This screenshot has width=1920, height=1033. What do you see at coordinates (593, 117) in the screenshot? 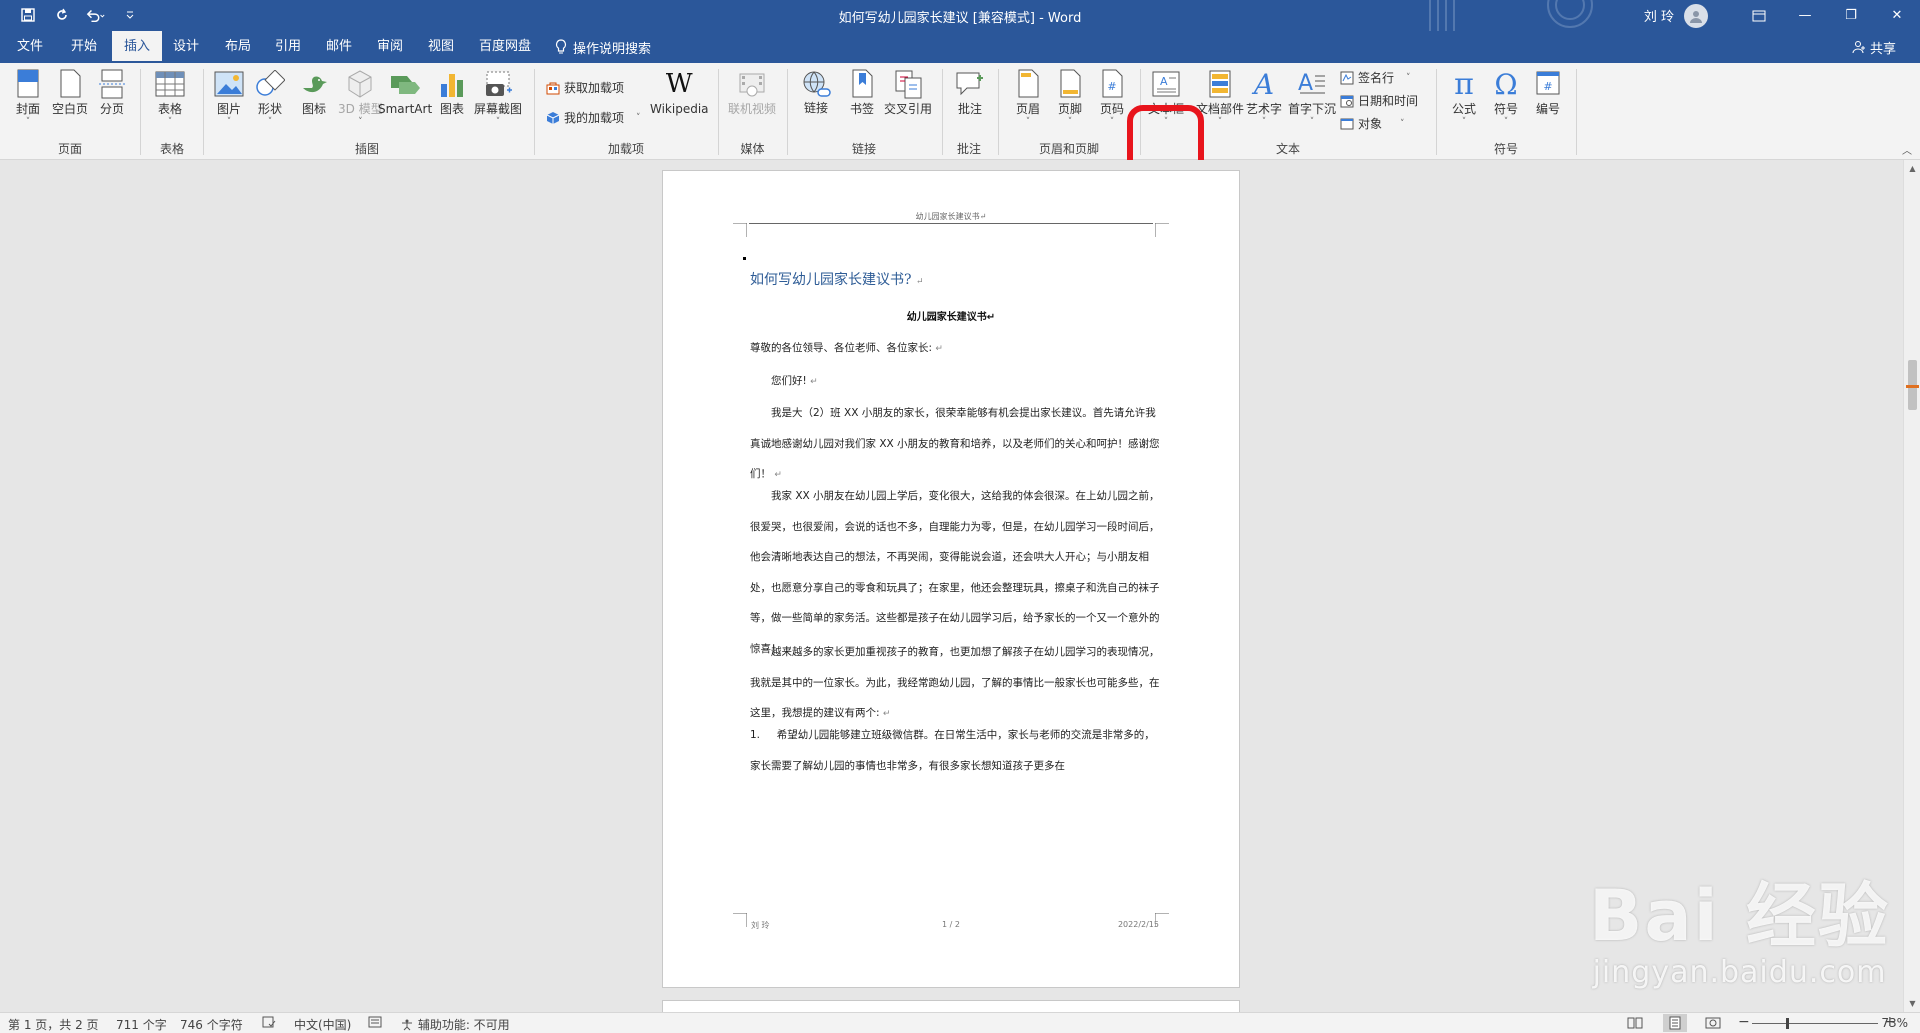
I see `my-addins-button: 我的加载项 ˅` at bounding box center [593, 117].